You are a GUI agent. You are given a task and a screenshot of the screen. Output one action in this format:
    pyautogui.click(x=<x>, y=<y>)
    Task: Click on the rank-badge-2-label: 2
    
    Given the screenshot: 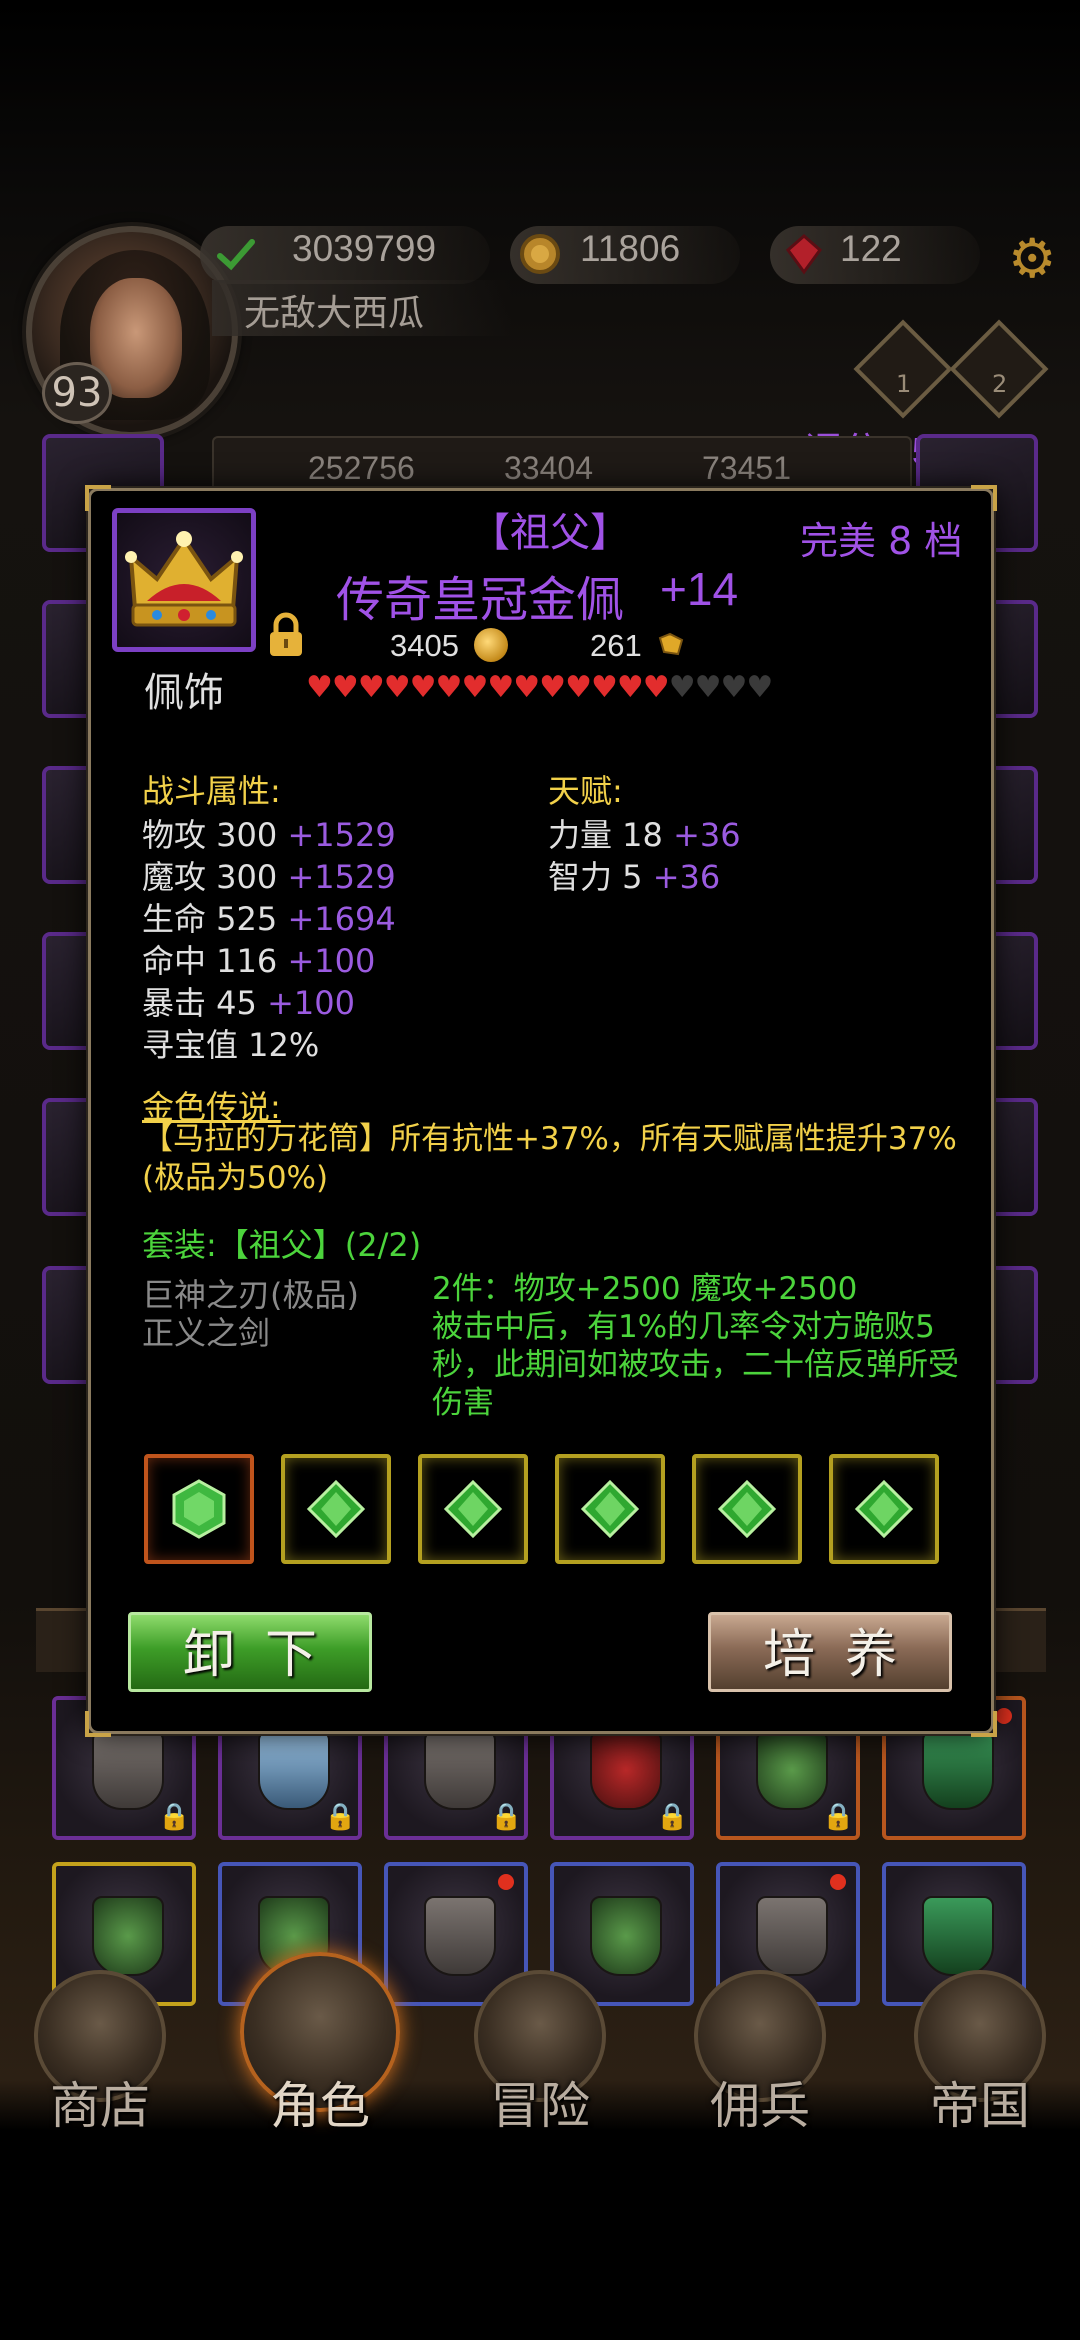 What is the action you would take?
    pyautogui.click(x=1000, y=384)
    